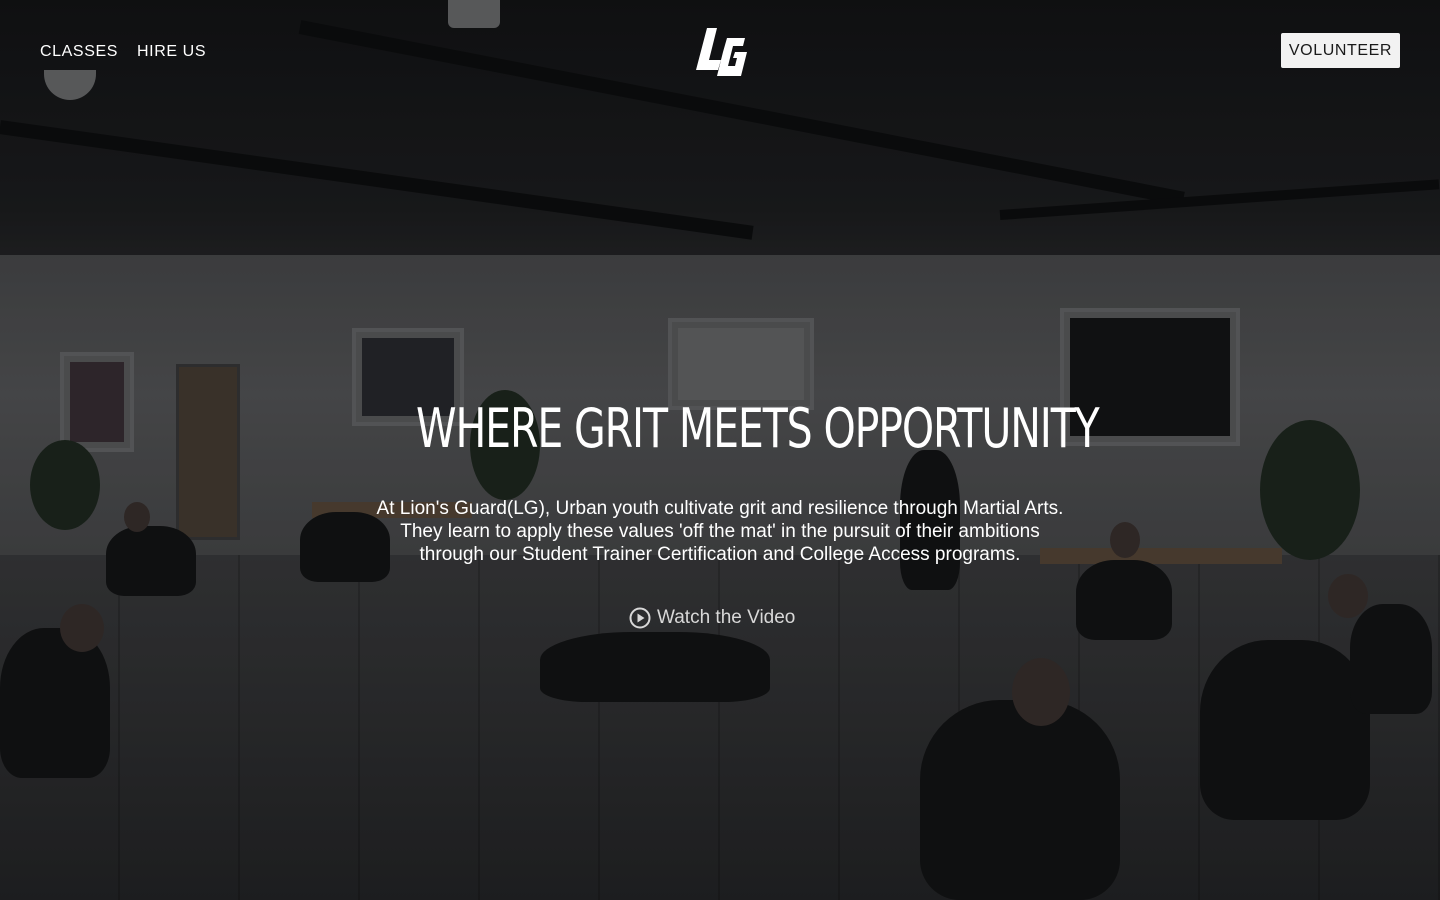  What do you see at coordinates (123, 52) in the screenshot?
I see `main-nav: CLASSES HIRE US` at bounding box center [123, 52].